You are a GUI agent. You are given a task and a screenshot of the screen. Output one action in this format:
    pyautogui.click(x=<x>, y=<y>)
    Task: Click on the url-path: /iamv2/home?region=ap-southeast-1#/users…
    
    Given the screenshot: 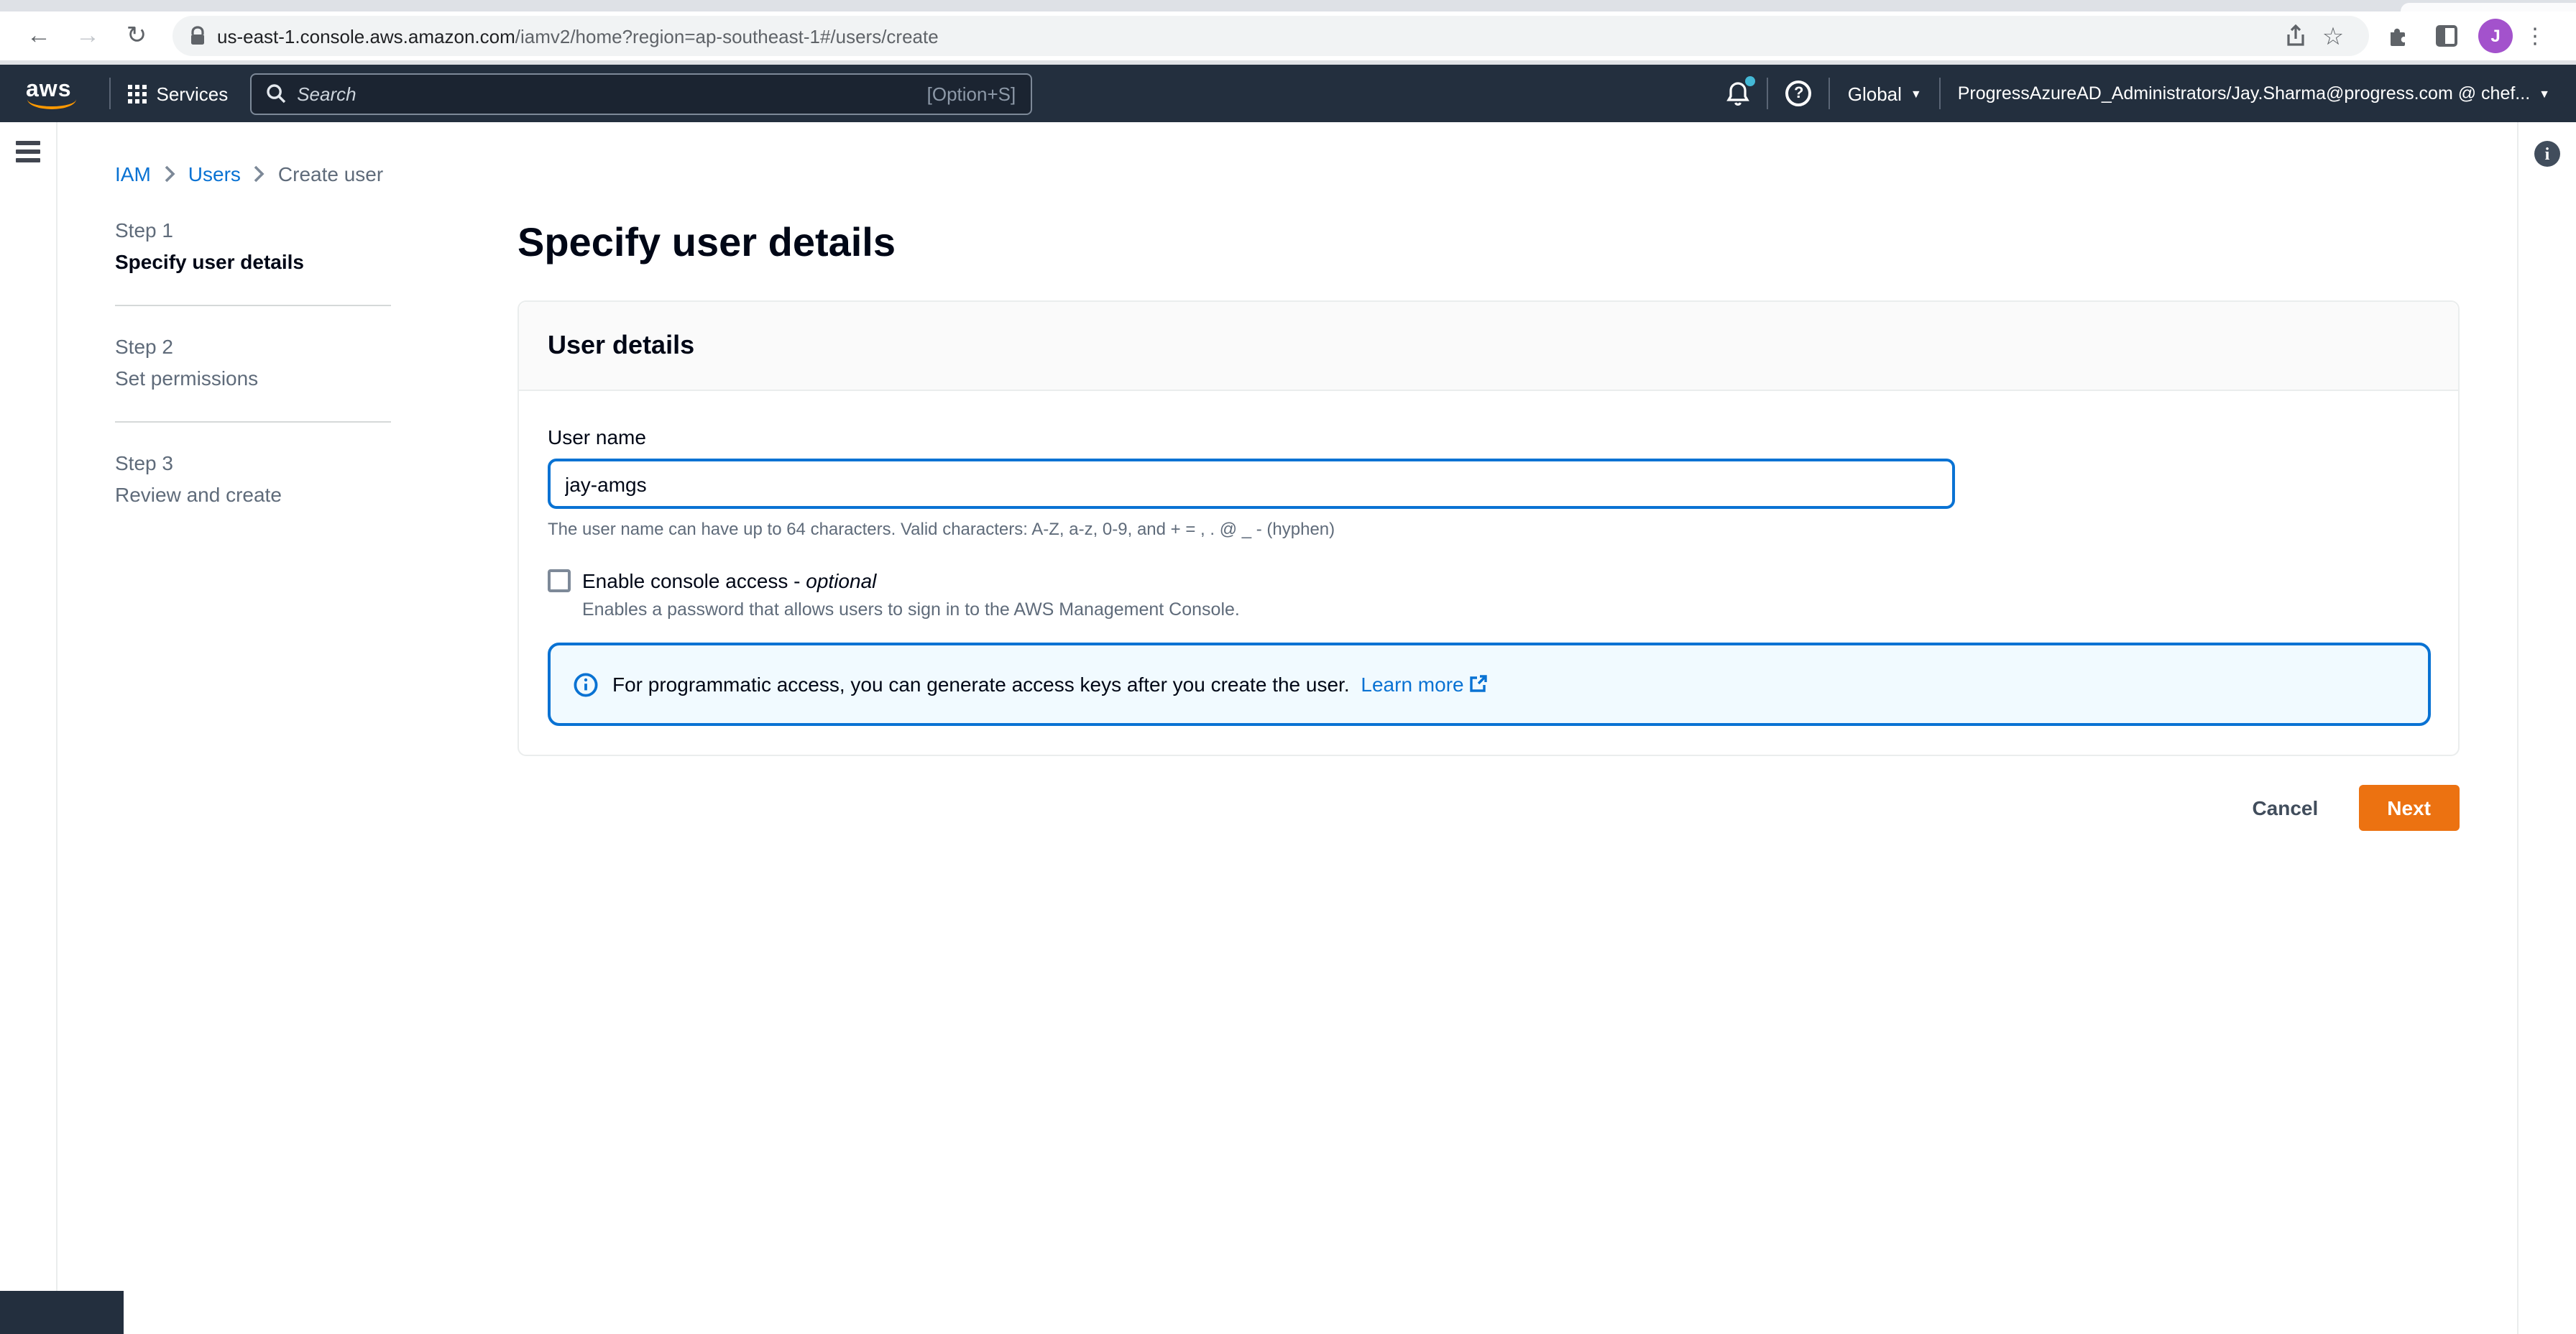 What is the action you would take?
    pyautogui.click(x=727, y=36)
    